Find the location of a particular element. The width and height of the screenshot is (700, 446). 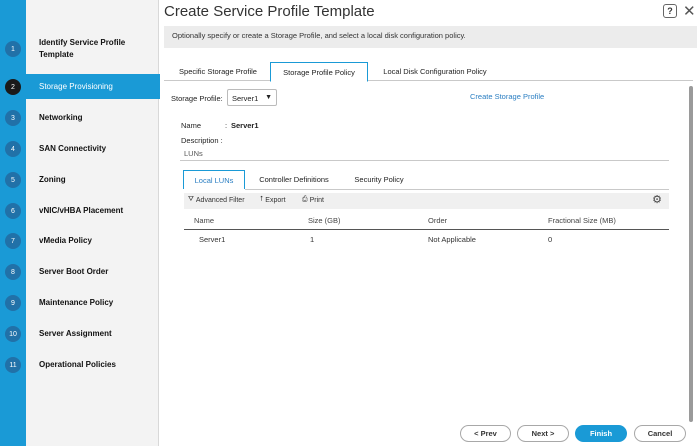

advanced-filter-label: Advanced Filter is located at coordinates (220, 200).